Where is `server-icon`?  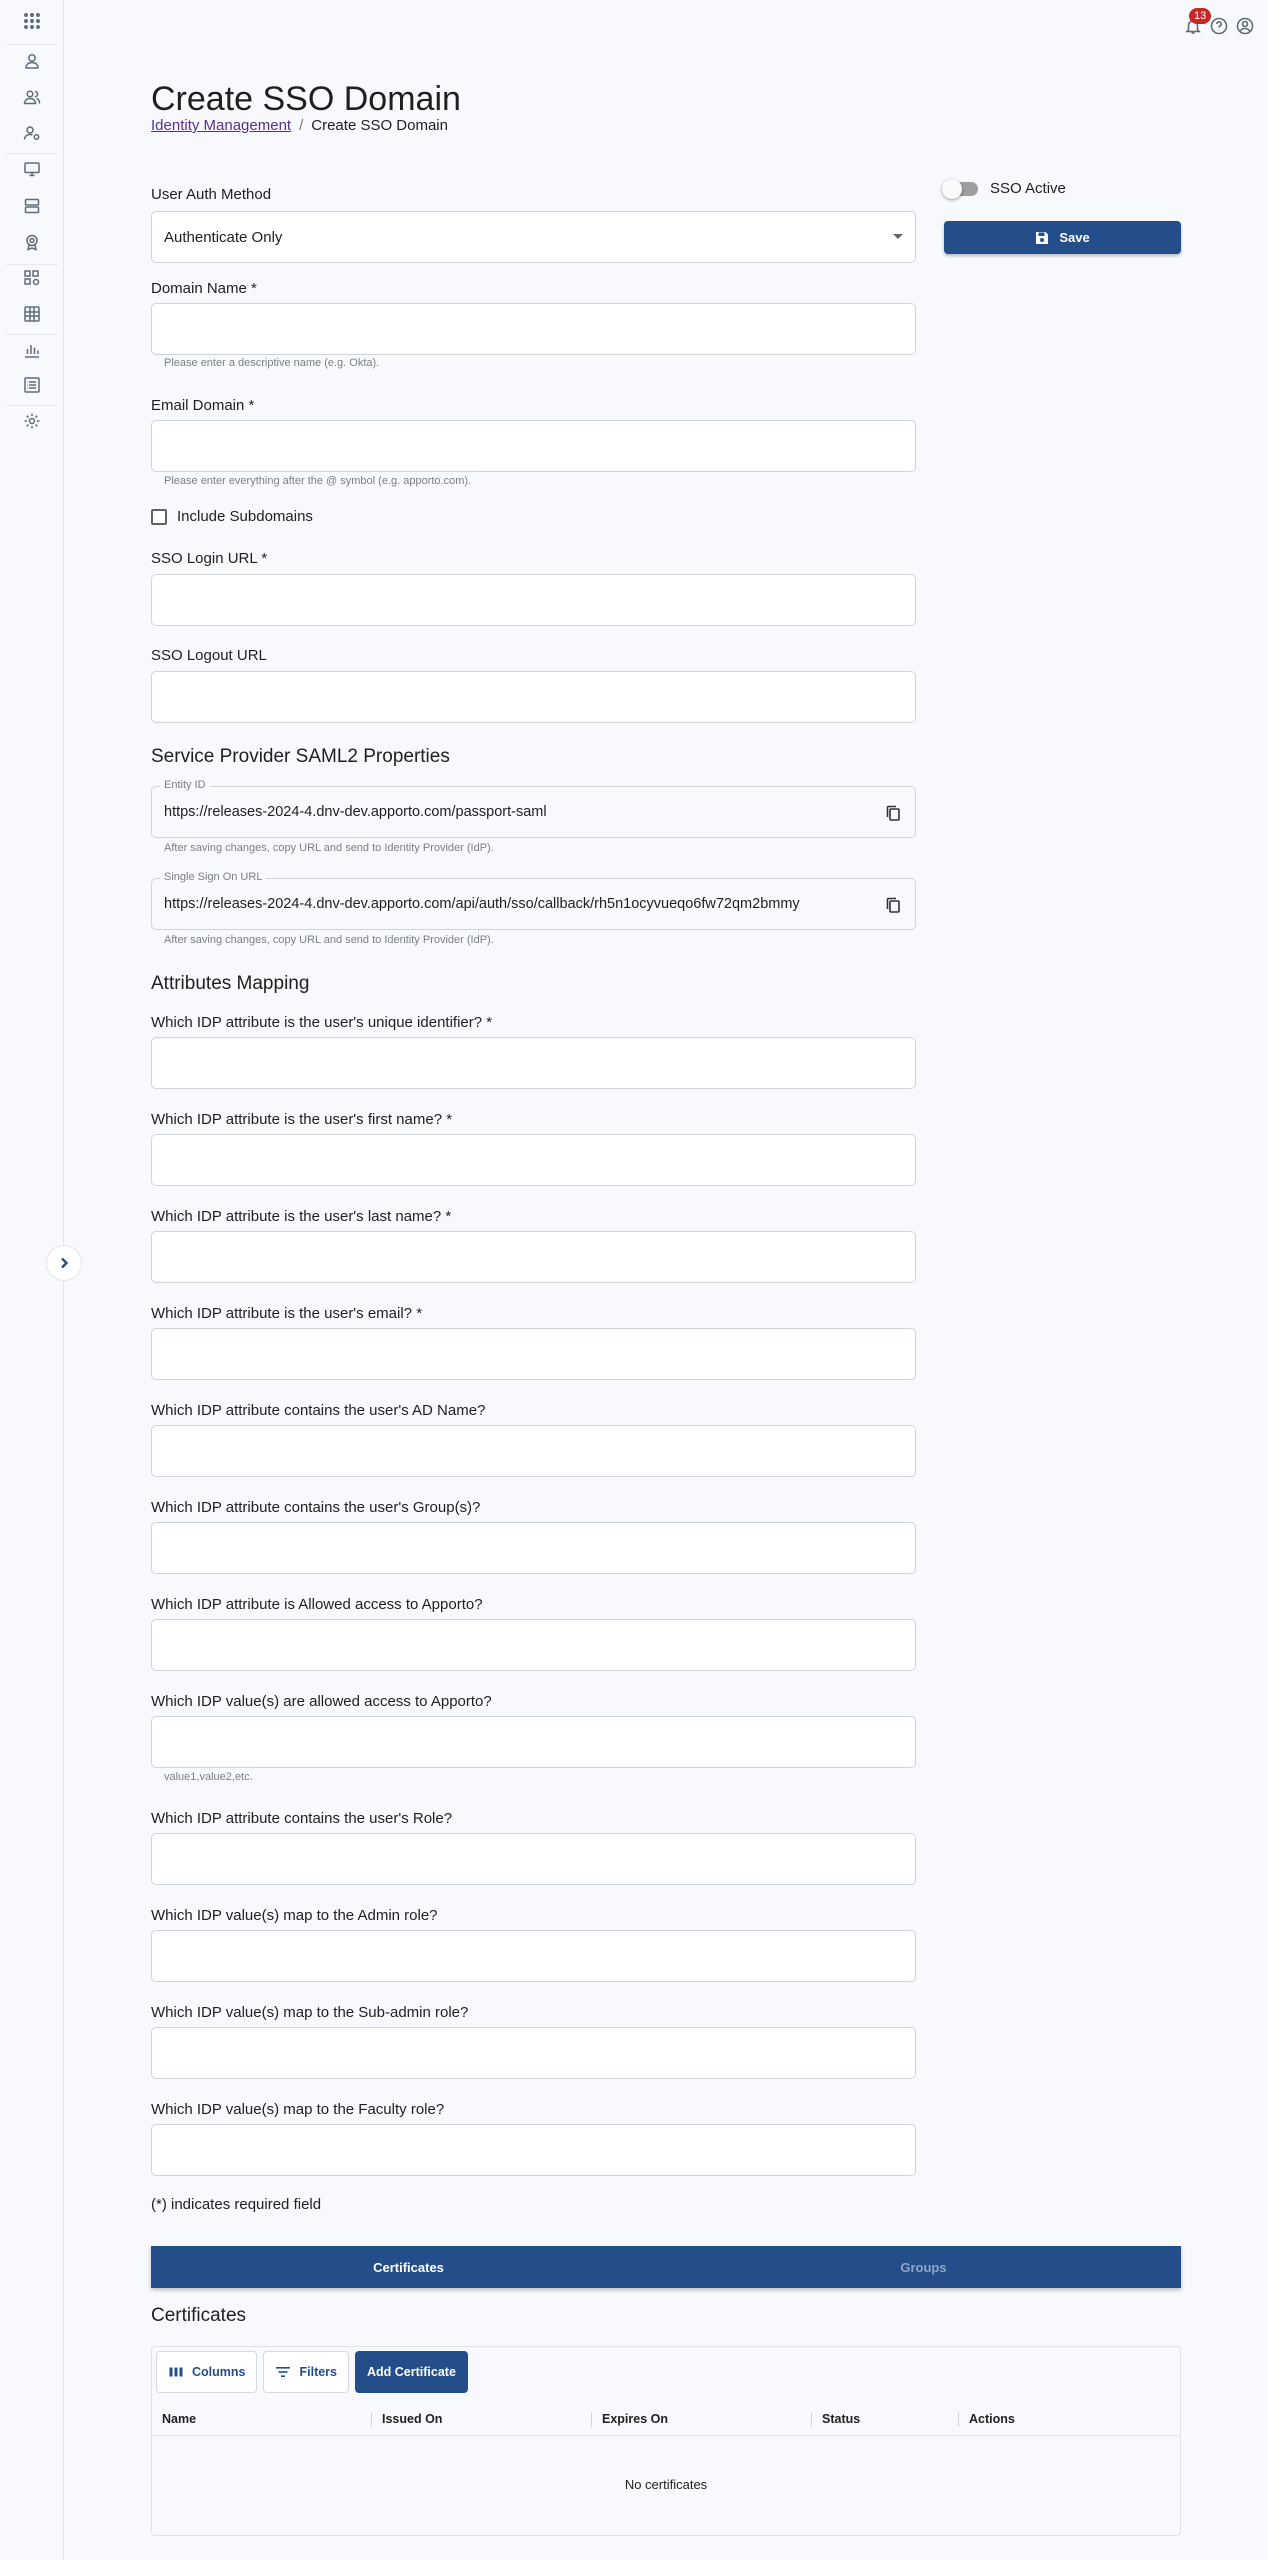 server-icon is located at coordinates (32, 206).